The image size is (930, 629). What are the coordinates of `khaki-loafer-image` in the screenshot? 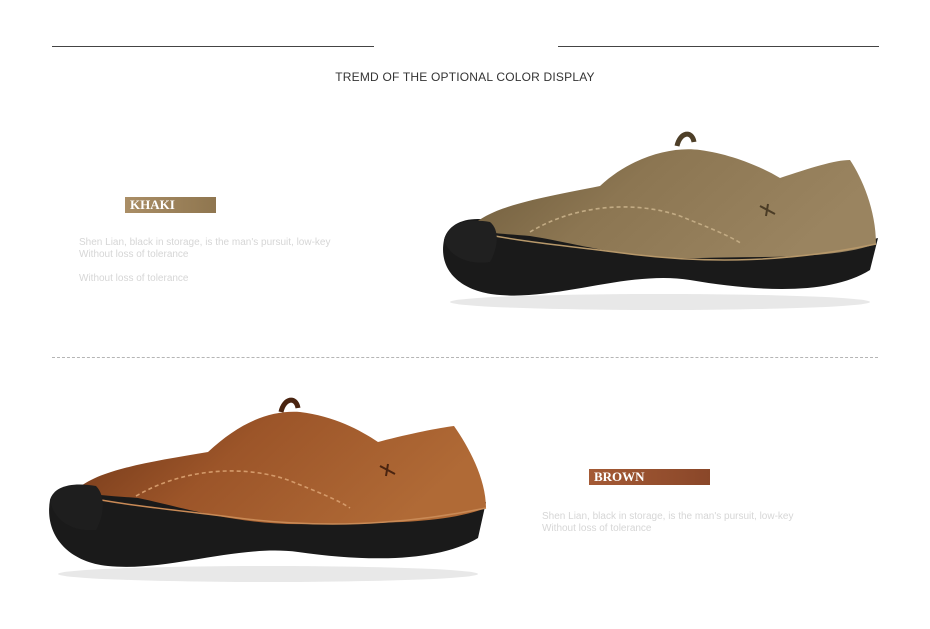 It's located at (660, 220).